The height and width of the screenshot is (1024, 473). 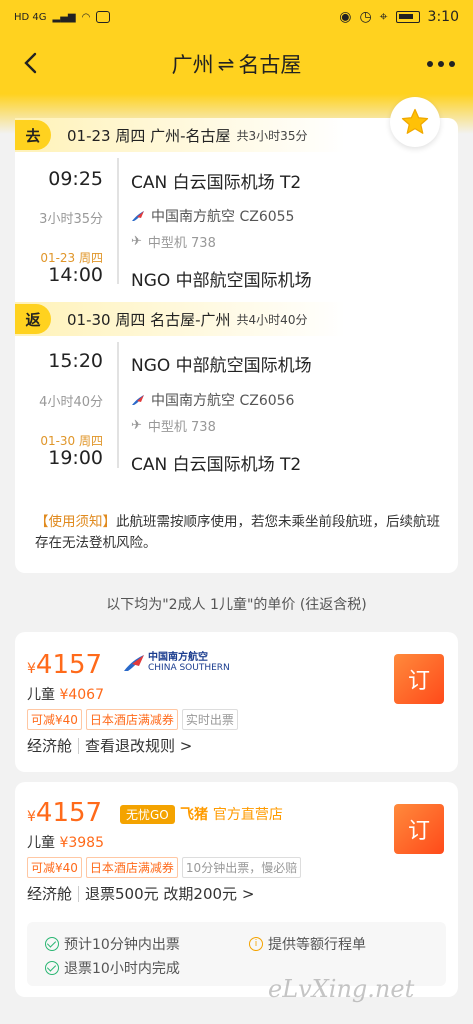 What do you see at coordinates (192, 65) in the screenshot?
I see `title-origin: 广州` at bounding box center [192, 65].